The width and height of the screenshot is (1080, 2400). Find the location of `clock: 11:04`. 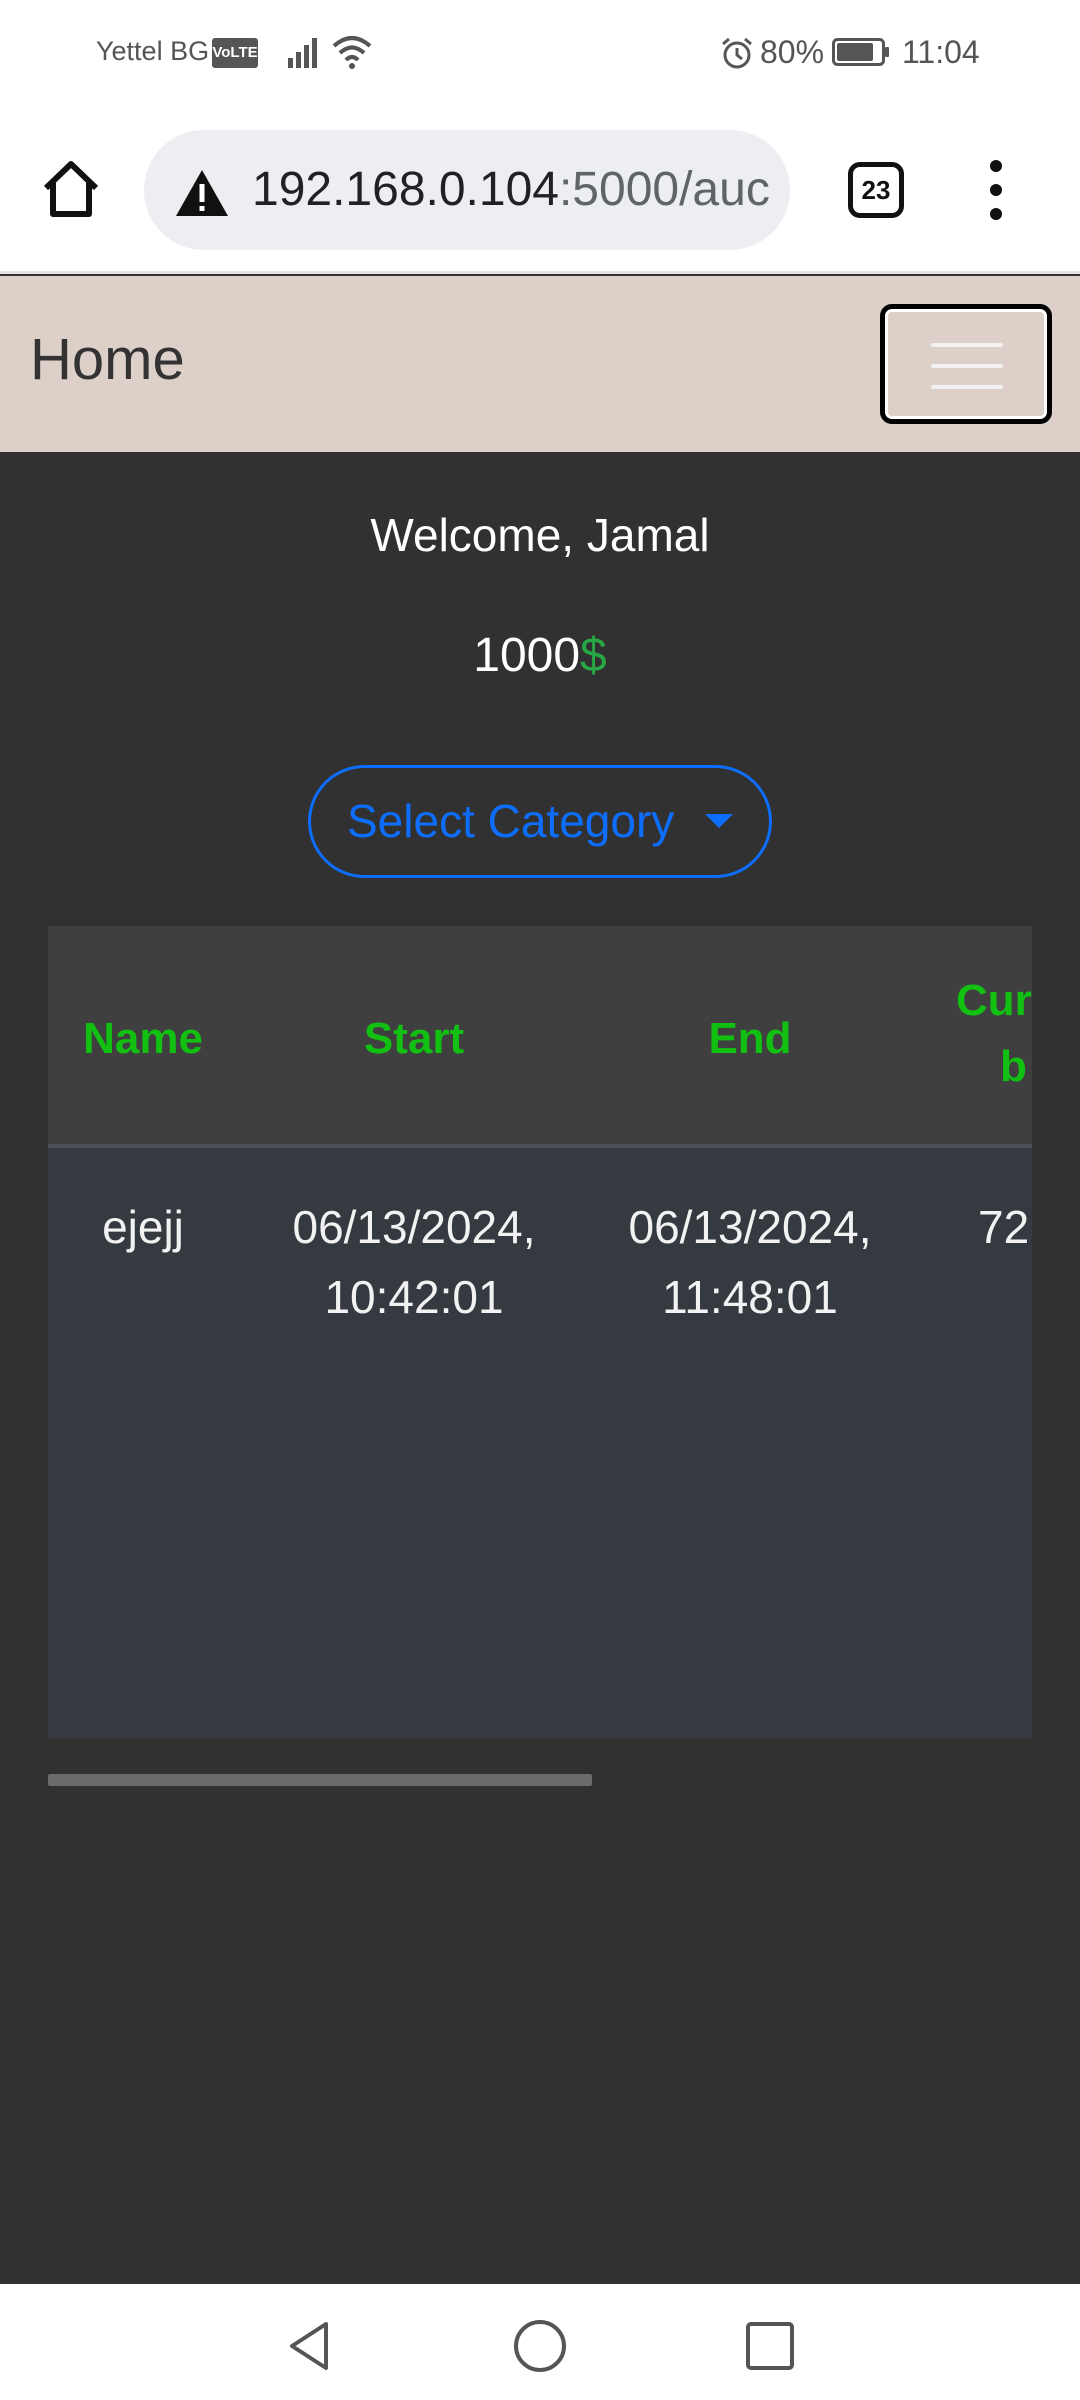

clock: 11:04 is located at coordinates (941, 52).